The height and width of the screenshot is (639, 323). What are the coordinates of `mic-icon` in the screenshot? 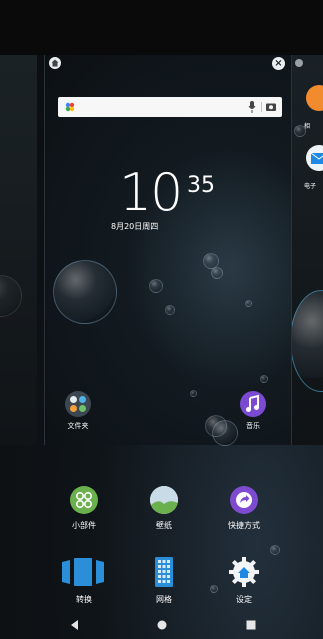 It's located at (252, 107).